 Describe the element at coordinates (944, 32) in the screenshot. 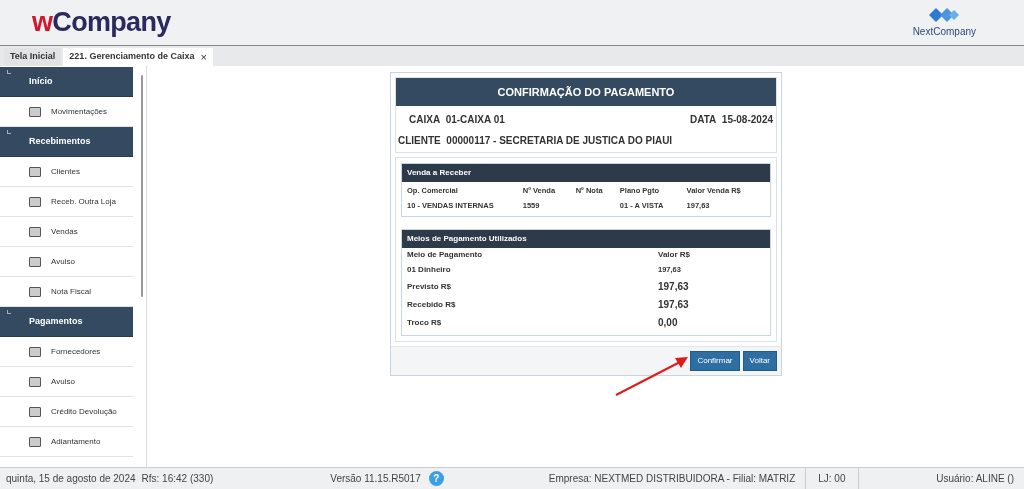

I see `brand-name: NextCompany` at that location.